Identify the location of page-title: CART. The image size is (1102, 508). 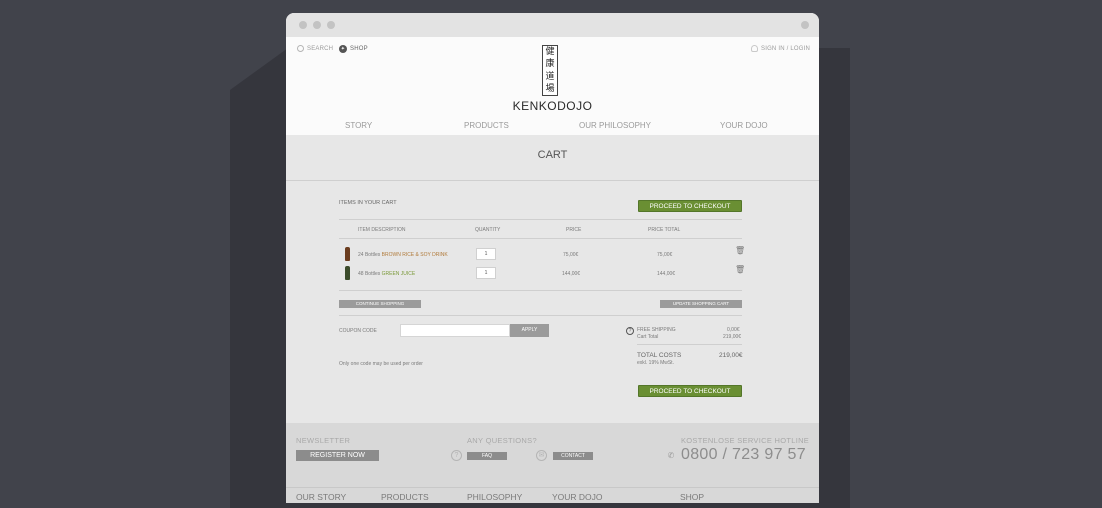
(552, 155).